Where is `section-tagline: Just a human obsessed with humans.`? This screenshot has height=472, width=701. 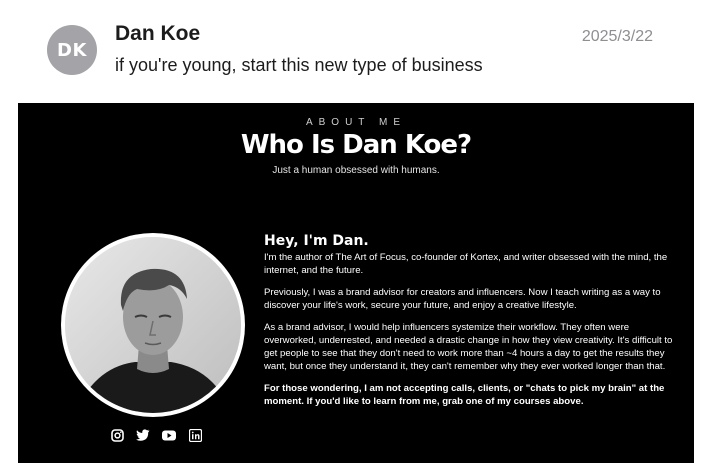 section-tagline: Just a human obsessed with humans. is located at coordinates (356, 170).